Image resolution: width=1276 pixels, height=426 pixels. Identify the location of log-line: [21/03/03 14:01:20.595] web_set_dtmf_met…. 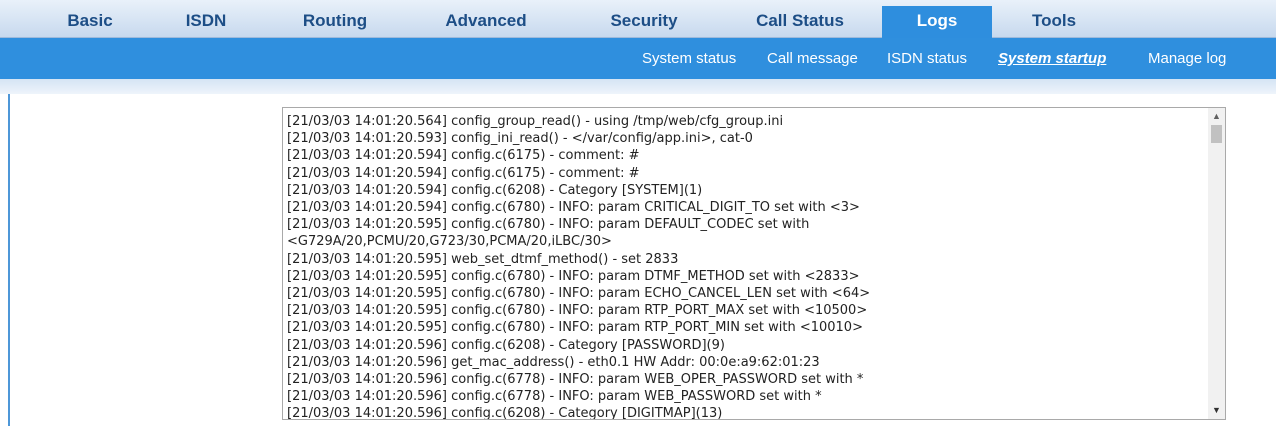
(483, 259).